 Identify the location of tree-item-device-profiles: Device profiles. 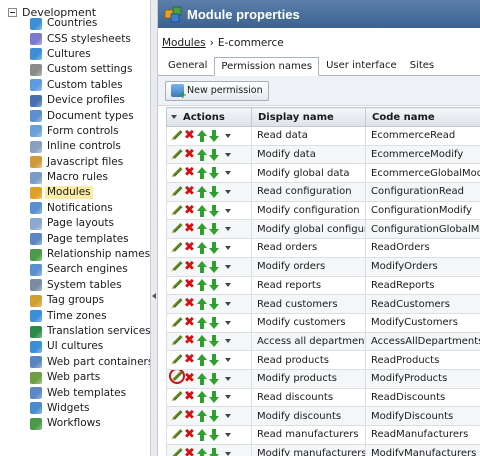
(90, 100).